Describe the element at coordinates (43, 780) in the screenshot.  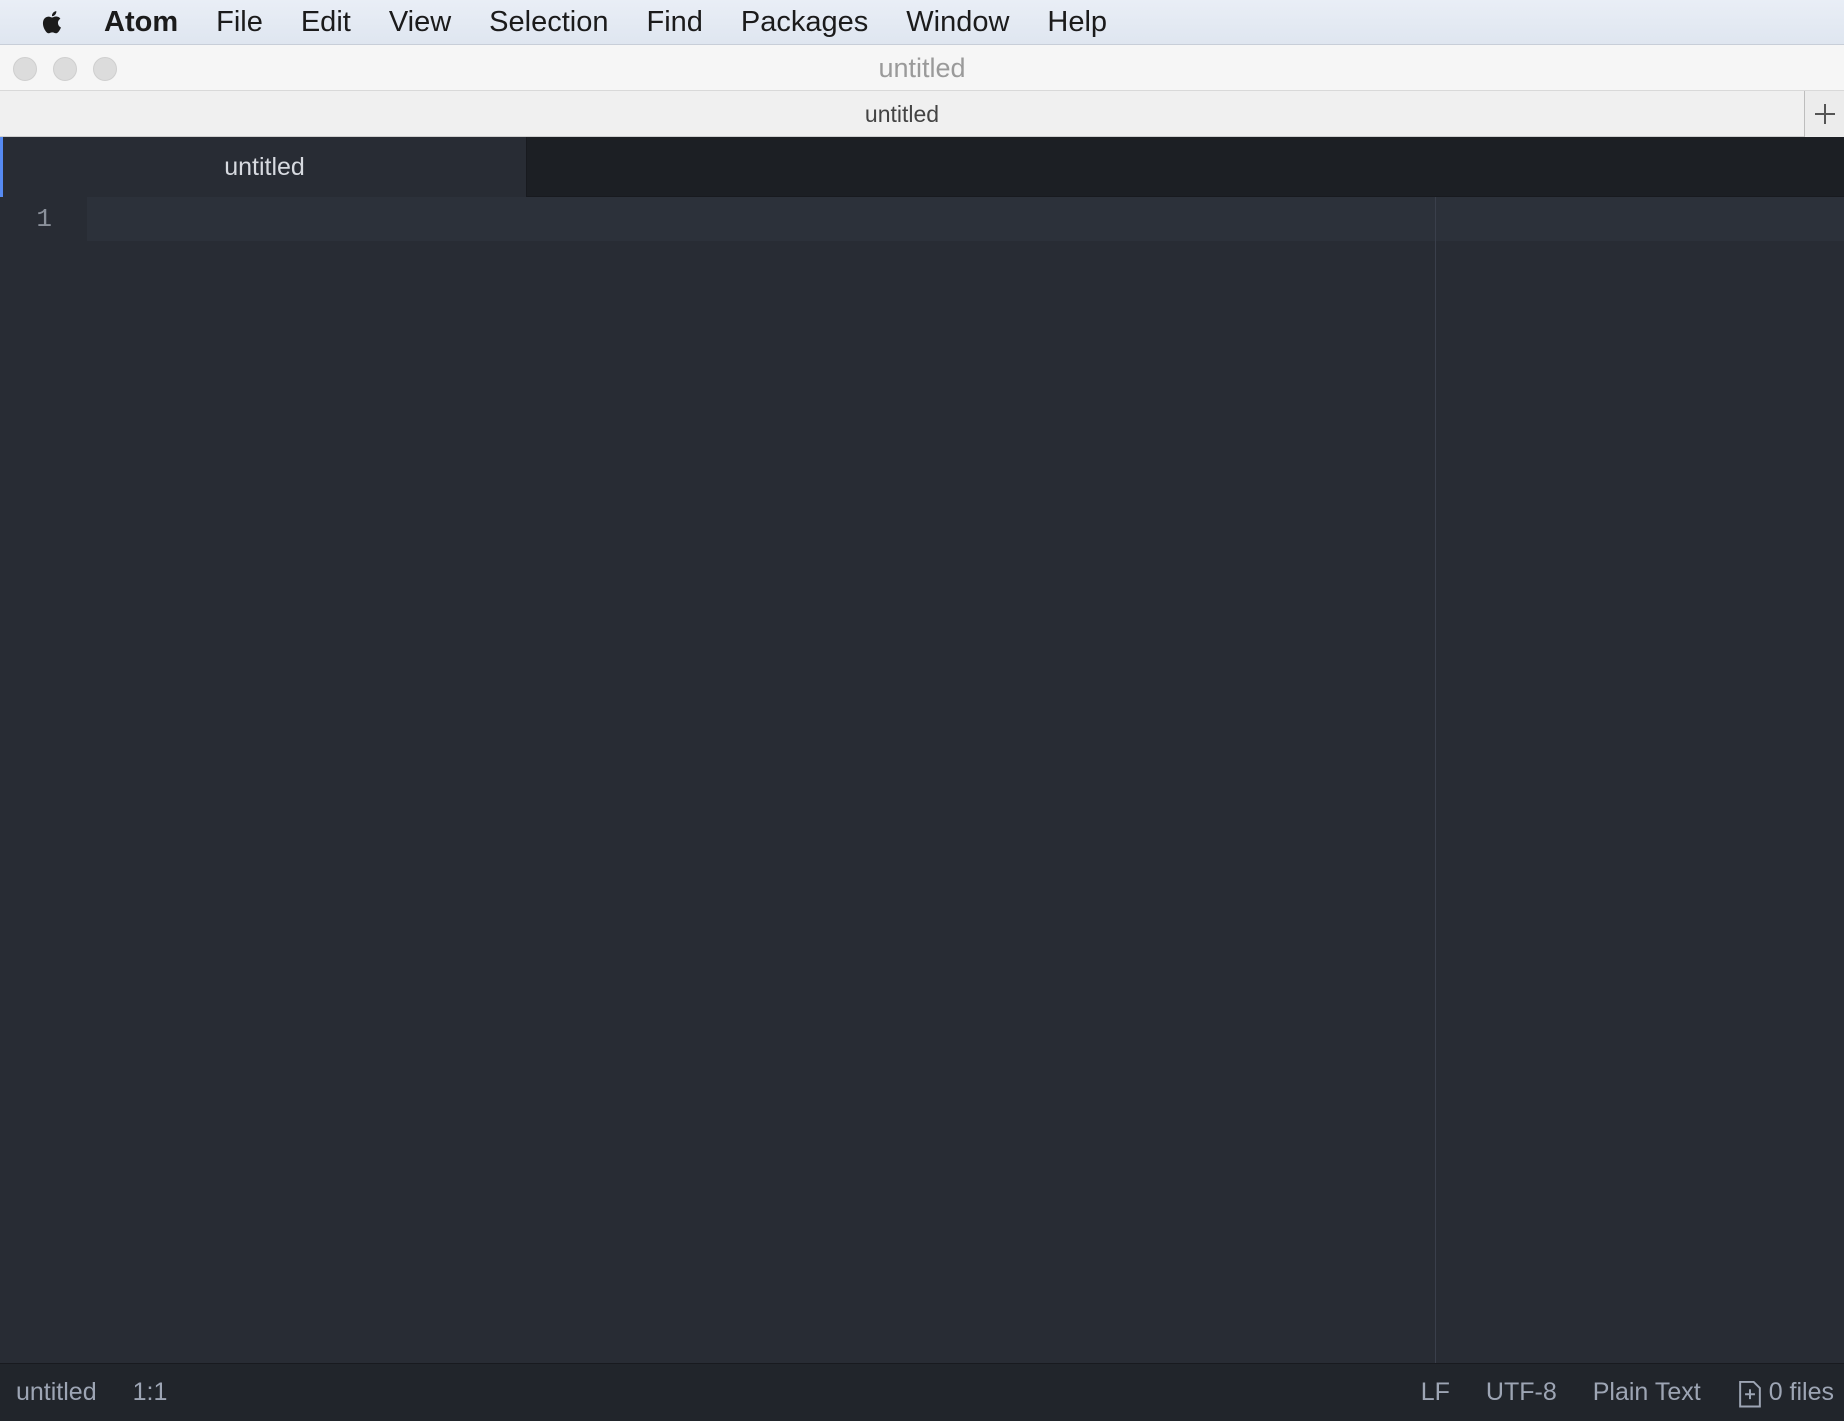
I see `line-number-gutter: 1` at that location.